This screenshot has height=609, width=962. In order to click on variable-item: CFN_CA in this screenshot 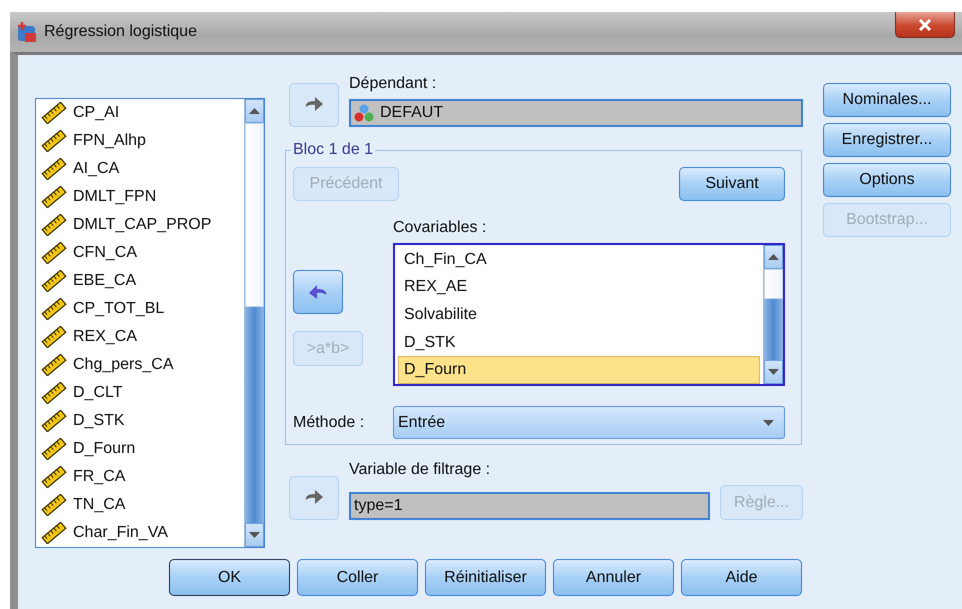, I will do `click(105, 253)`.